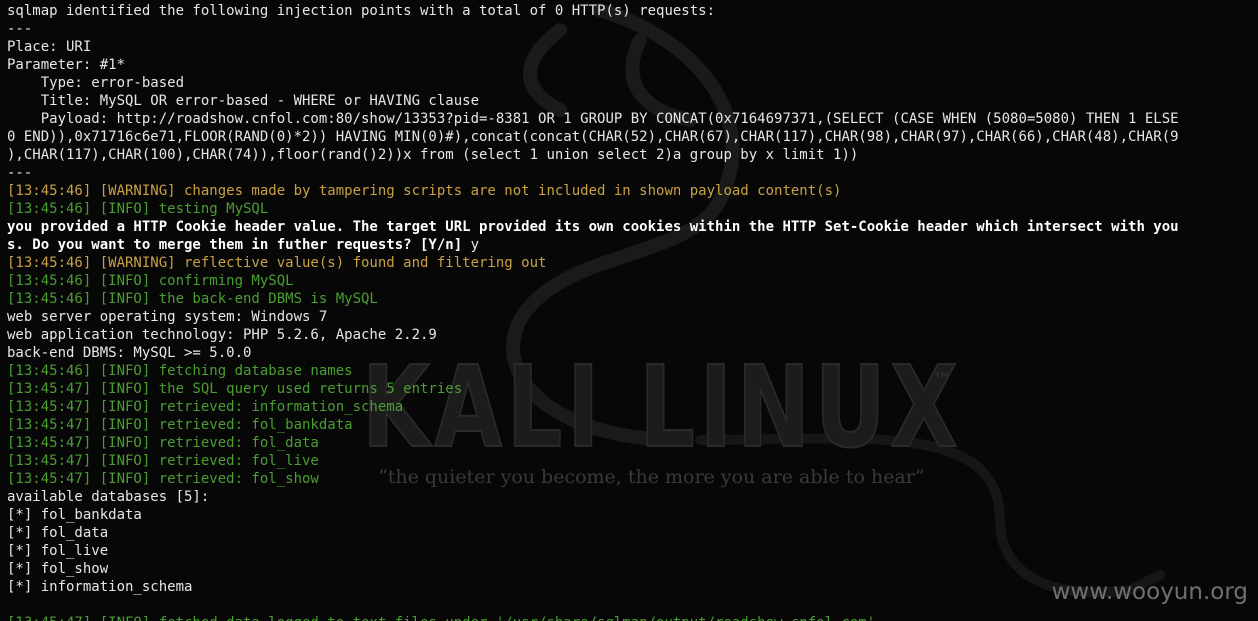 The image size is (1258, 621). What do you see at coordinates (593, 461) in the screenshot?
I see `terminal-line: [13:45:47] [INFO] retrieved: fol_live` at bounding box center [593, 461].